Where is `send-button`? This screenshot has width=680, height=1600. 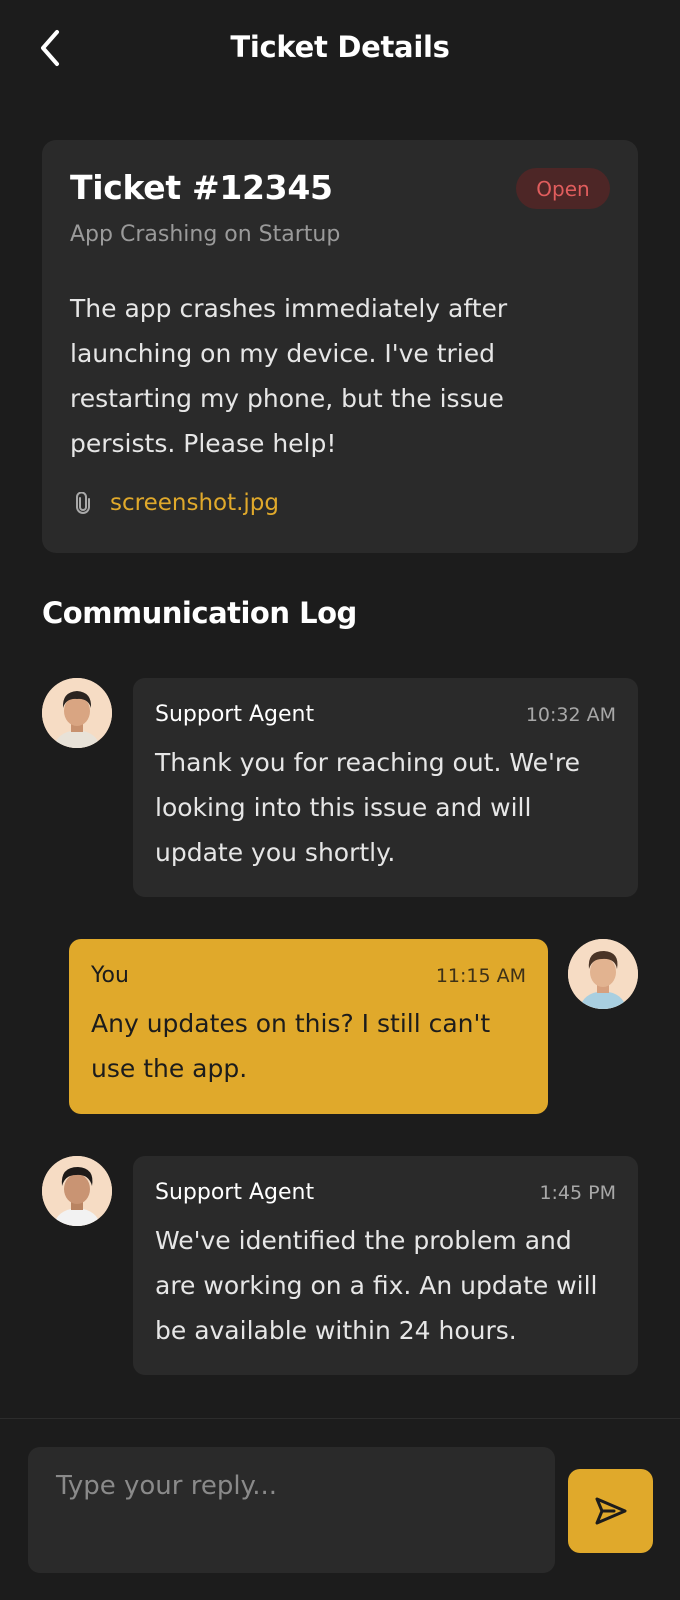
send-button is located at coordinates (610, 1511).